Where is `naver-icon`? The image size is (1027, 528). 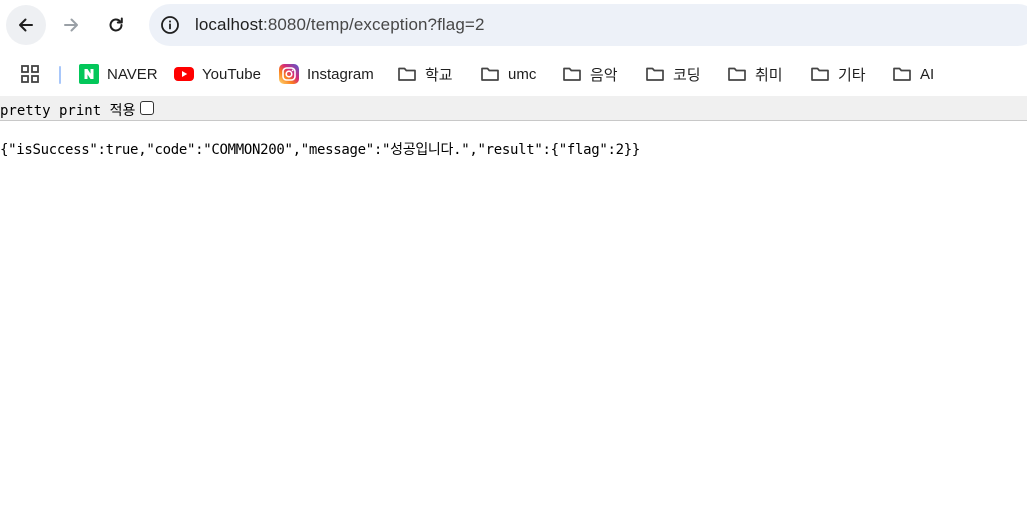 naver-icon is located at coordinates (89, 74).